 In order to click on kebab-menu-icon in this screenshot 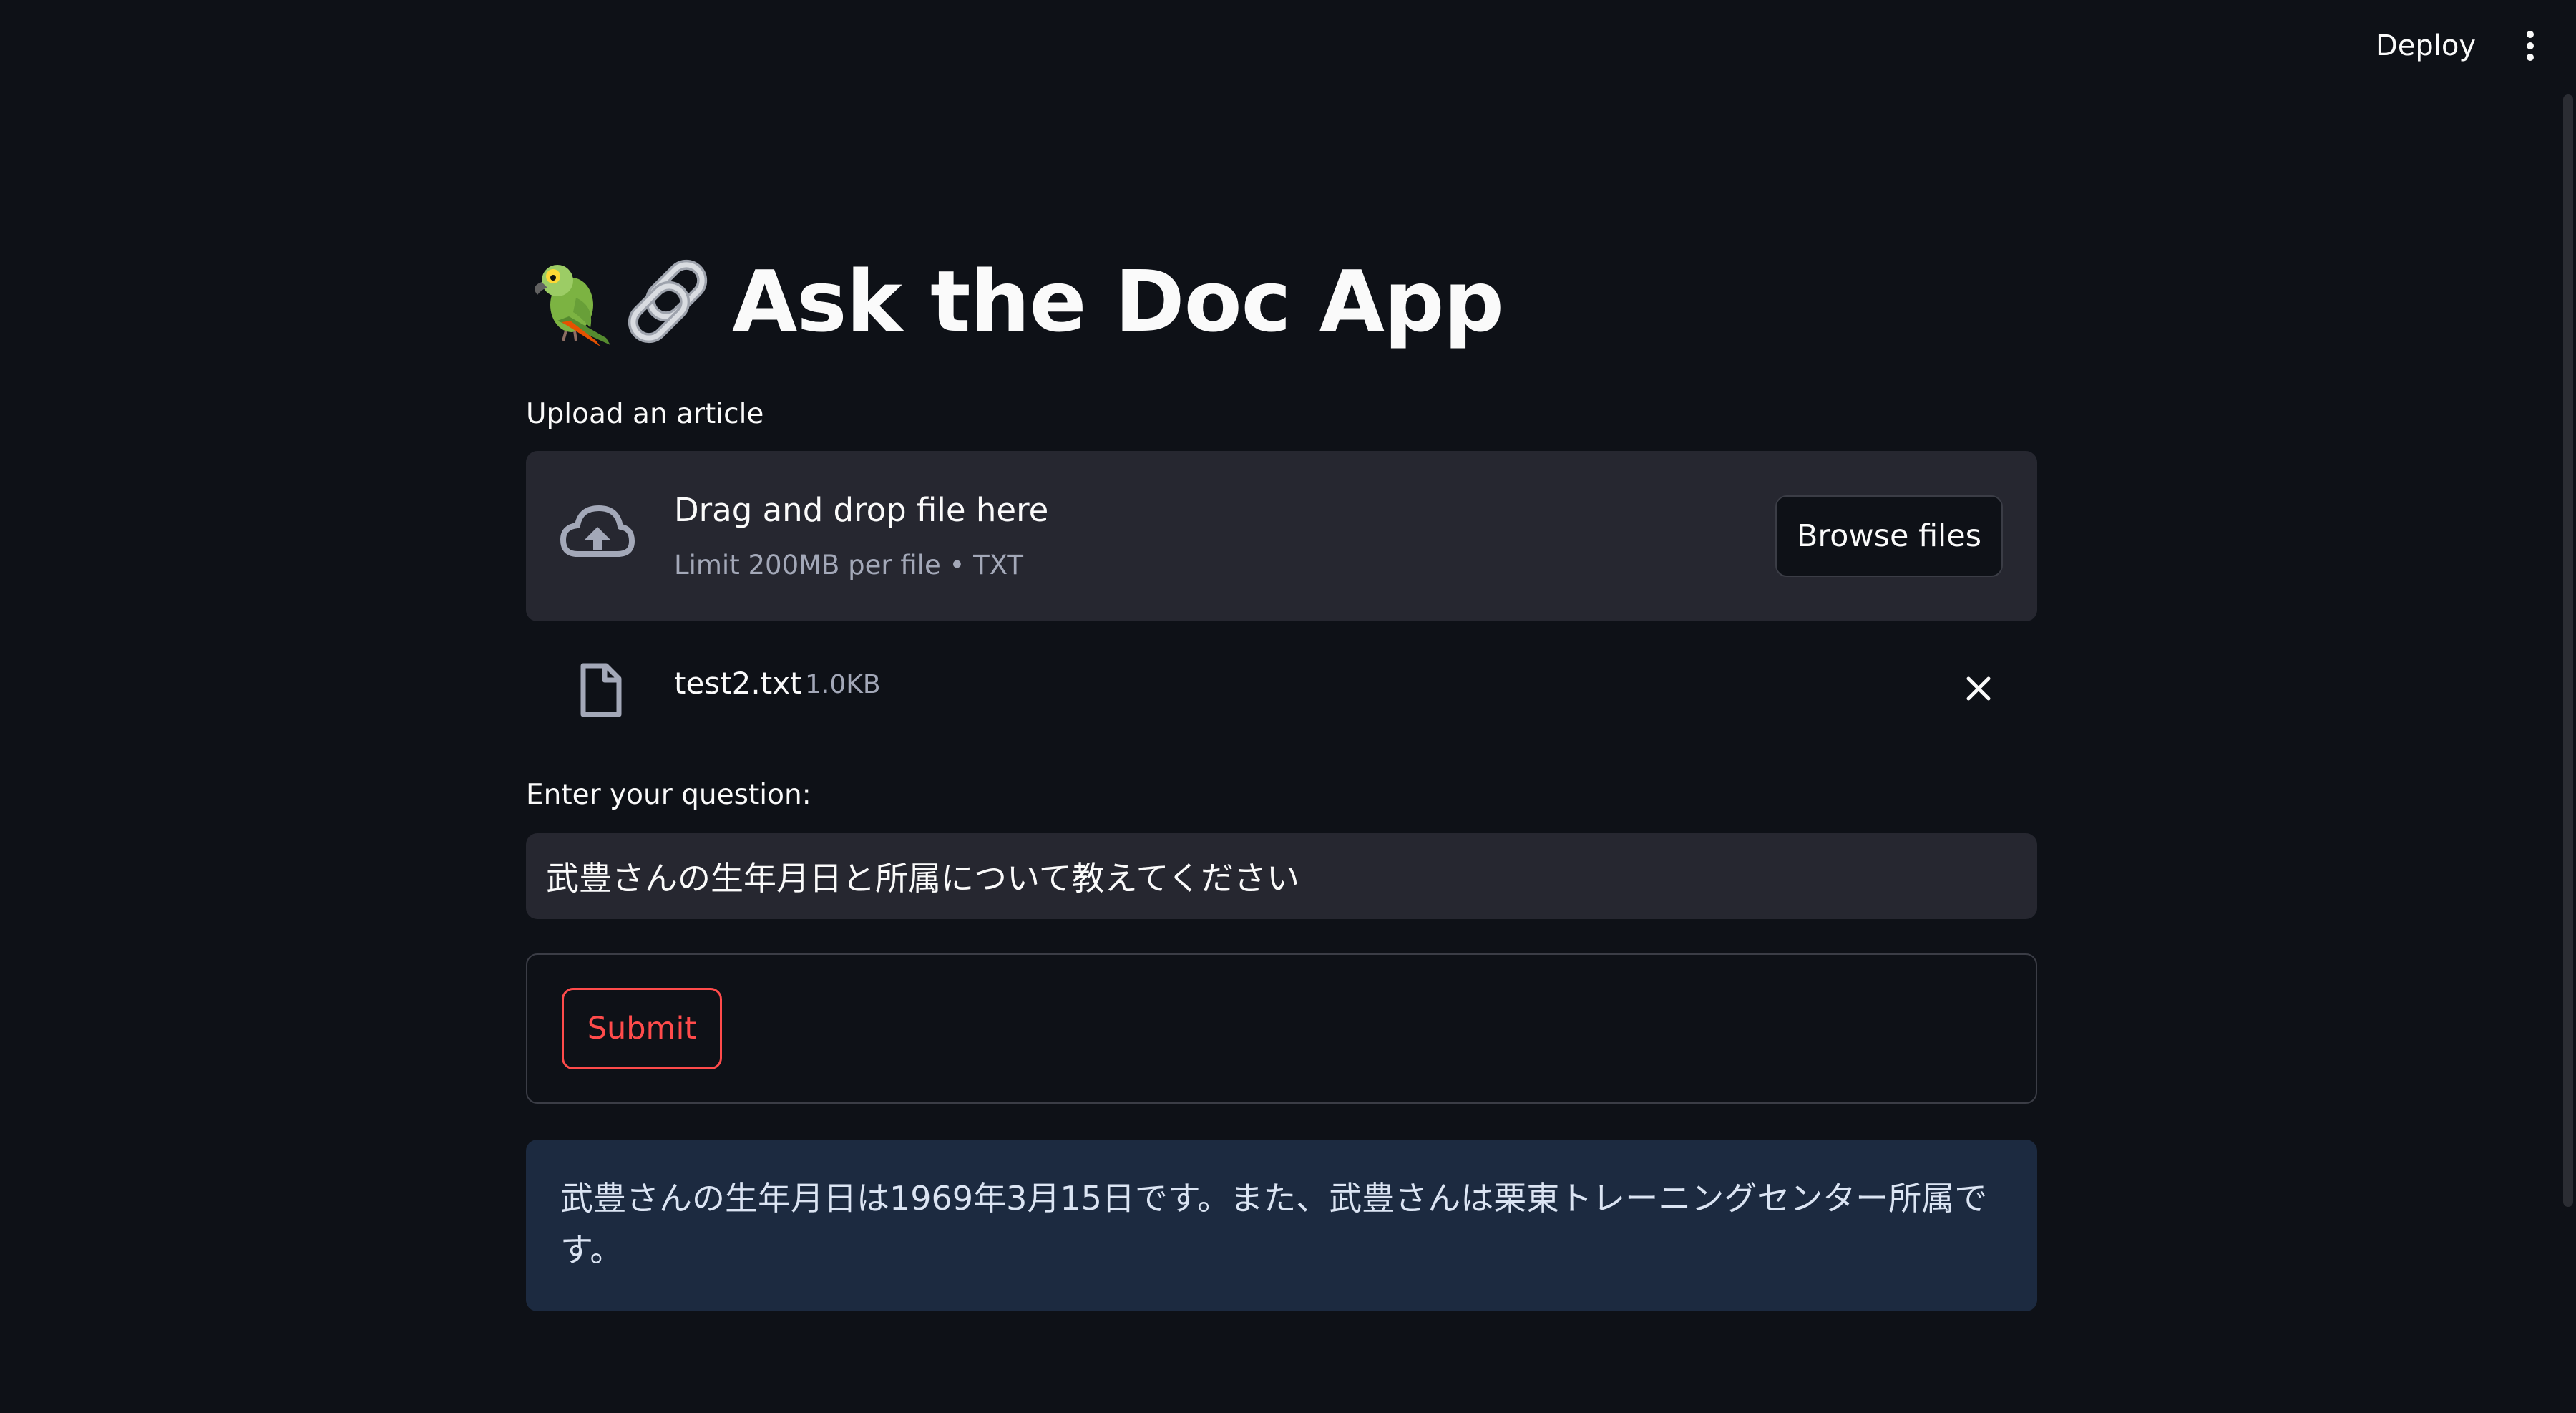, I will do `click(2530, 46)`.